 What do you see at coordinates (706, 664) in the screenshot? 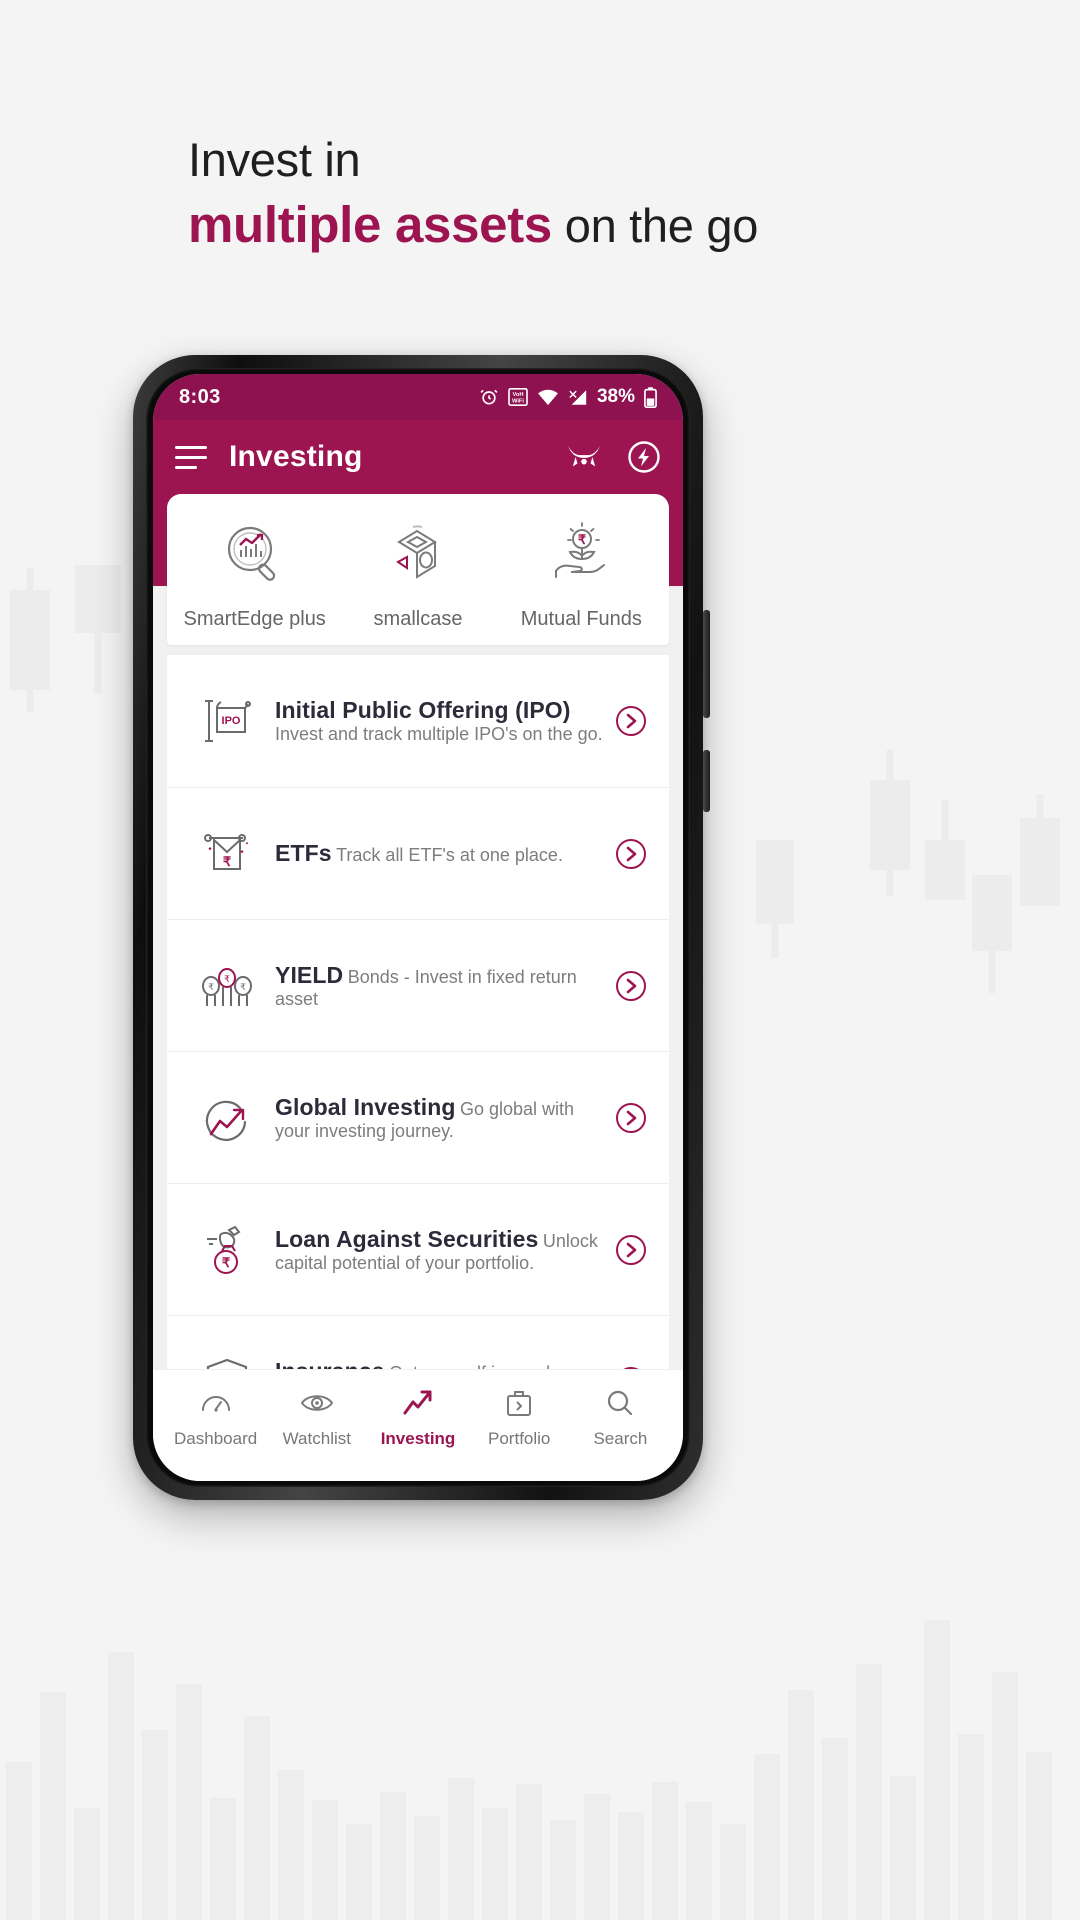
I see `phone-volume-button` at bounding box center [706, 664].